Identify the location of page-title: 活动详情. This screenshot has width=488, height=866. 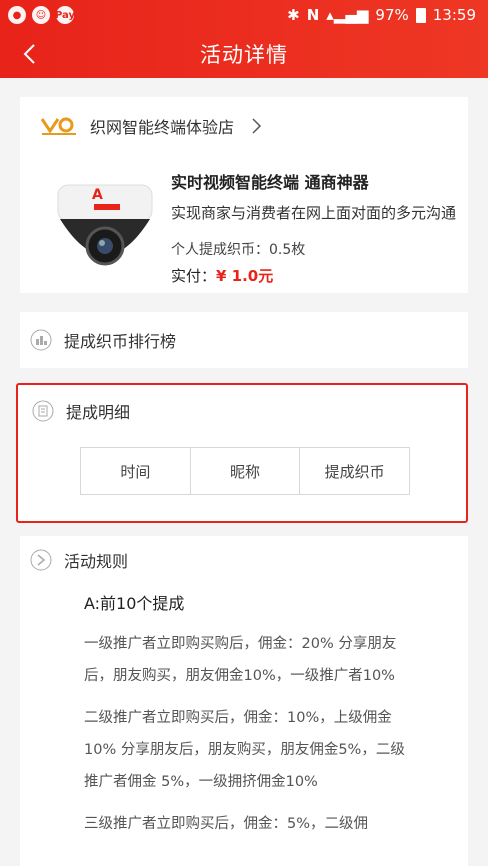
(244, 55).